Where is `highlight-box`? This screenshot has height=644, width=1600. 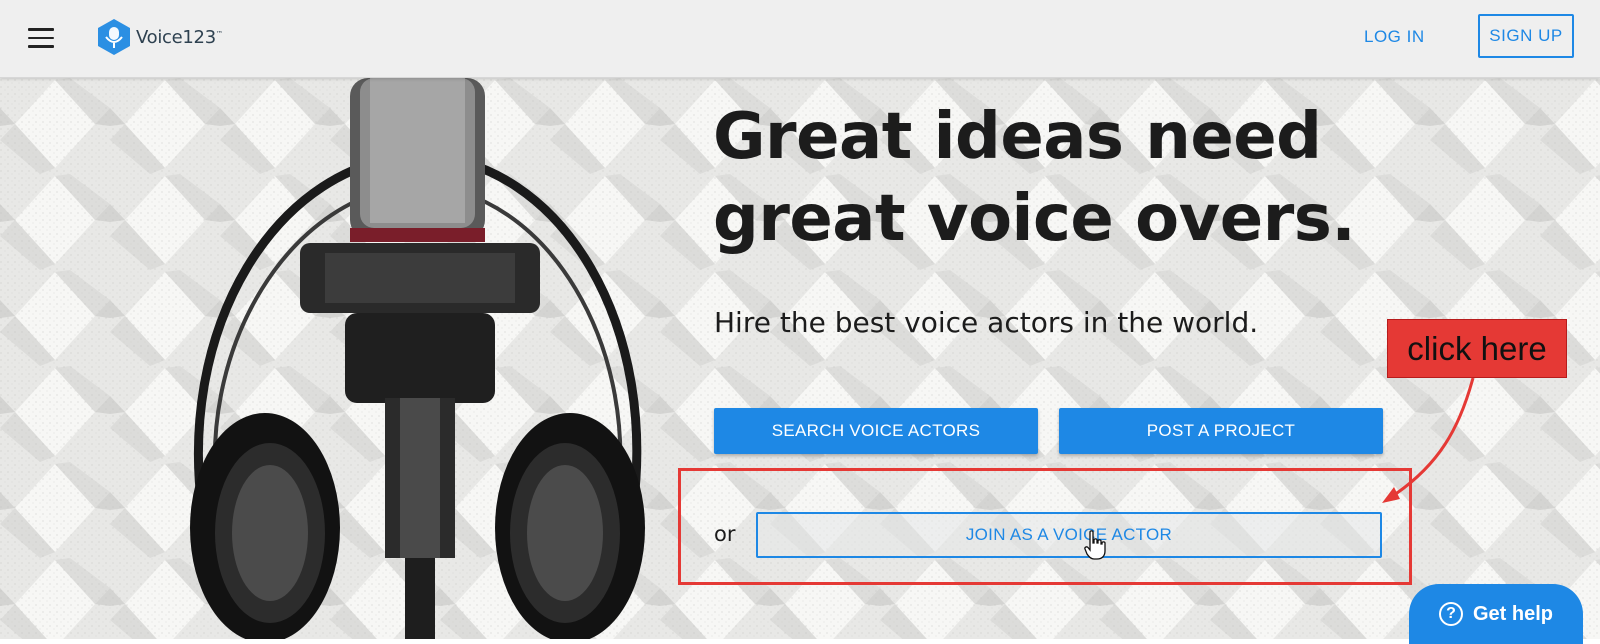
highlight-box is located at coordinates (1045, 526).